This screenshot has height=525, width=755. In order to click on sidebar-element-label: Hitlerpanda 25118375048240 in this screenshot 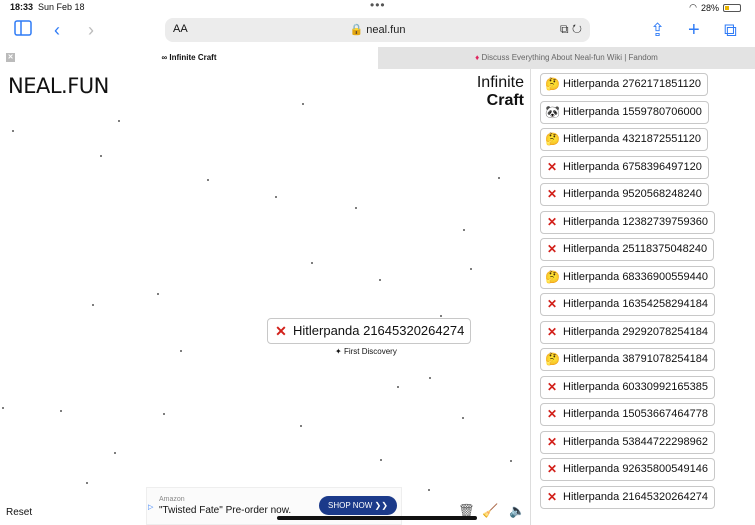, I will do `click(635, 249)`.